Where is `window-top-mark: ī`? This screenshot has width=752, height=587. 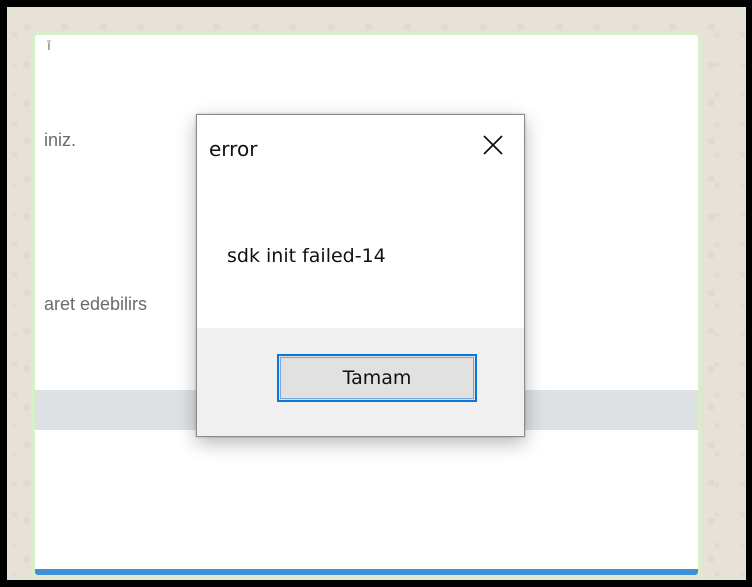 window-top-mark: ī is located at coordinates (49, 45).